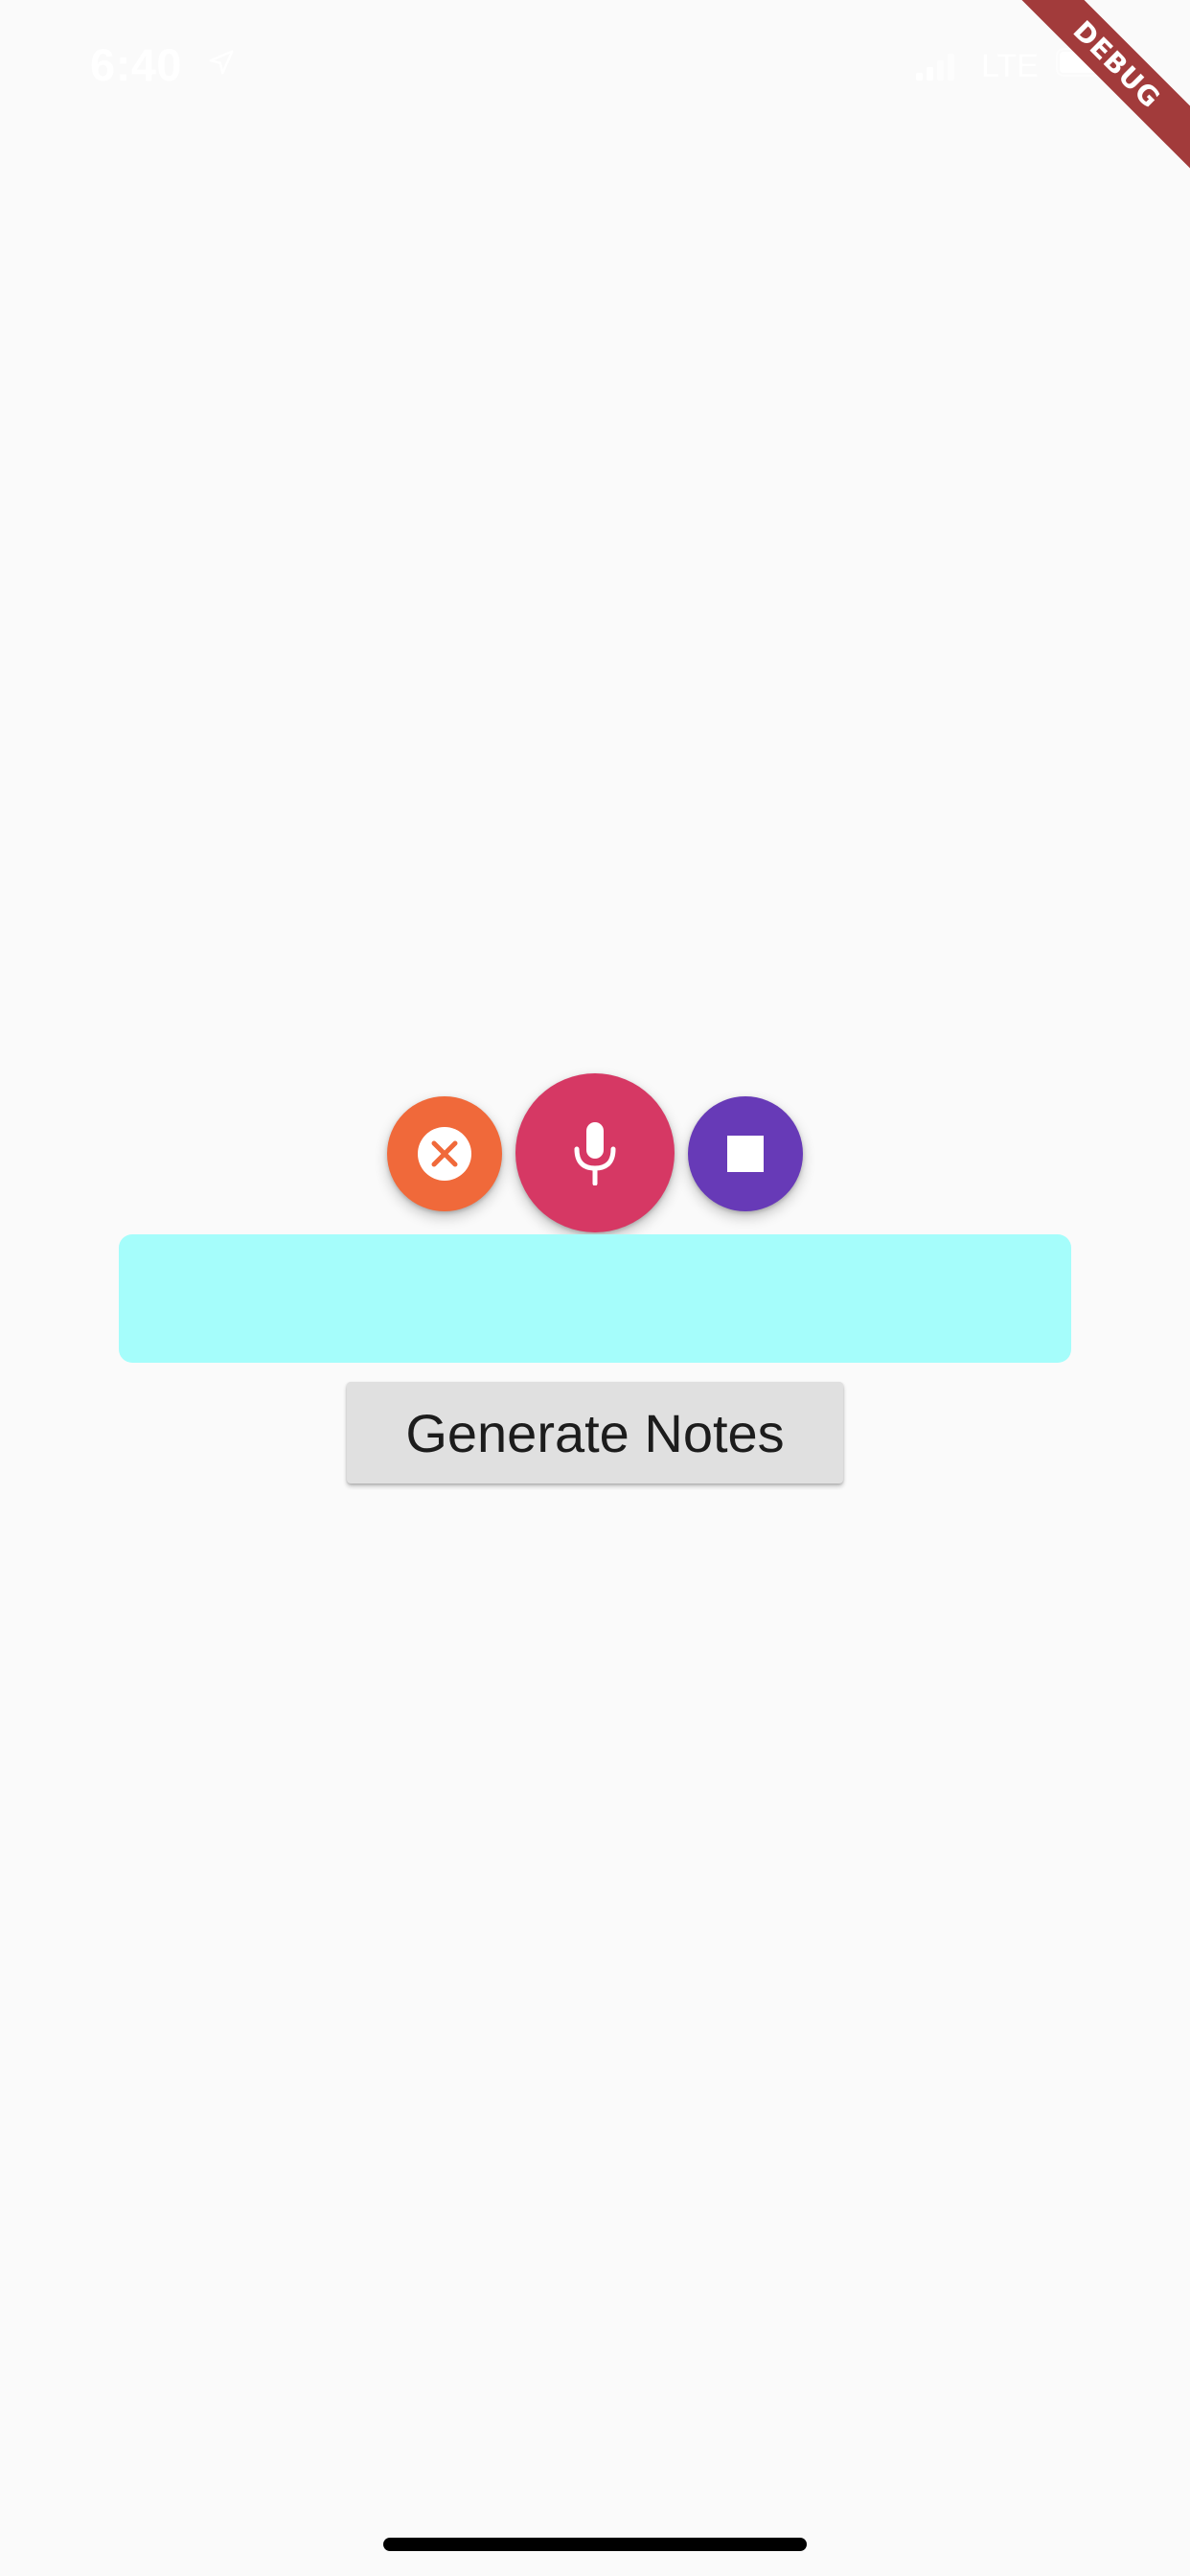 The image size is (1190, 2576). I want to click on cellular-signal-icon, so click(935, 67).